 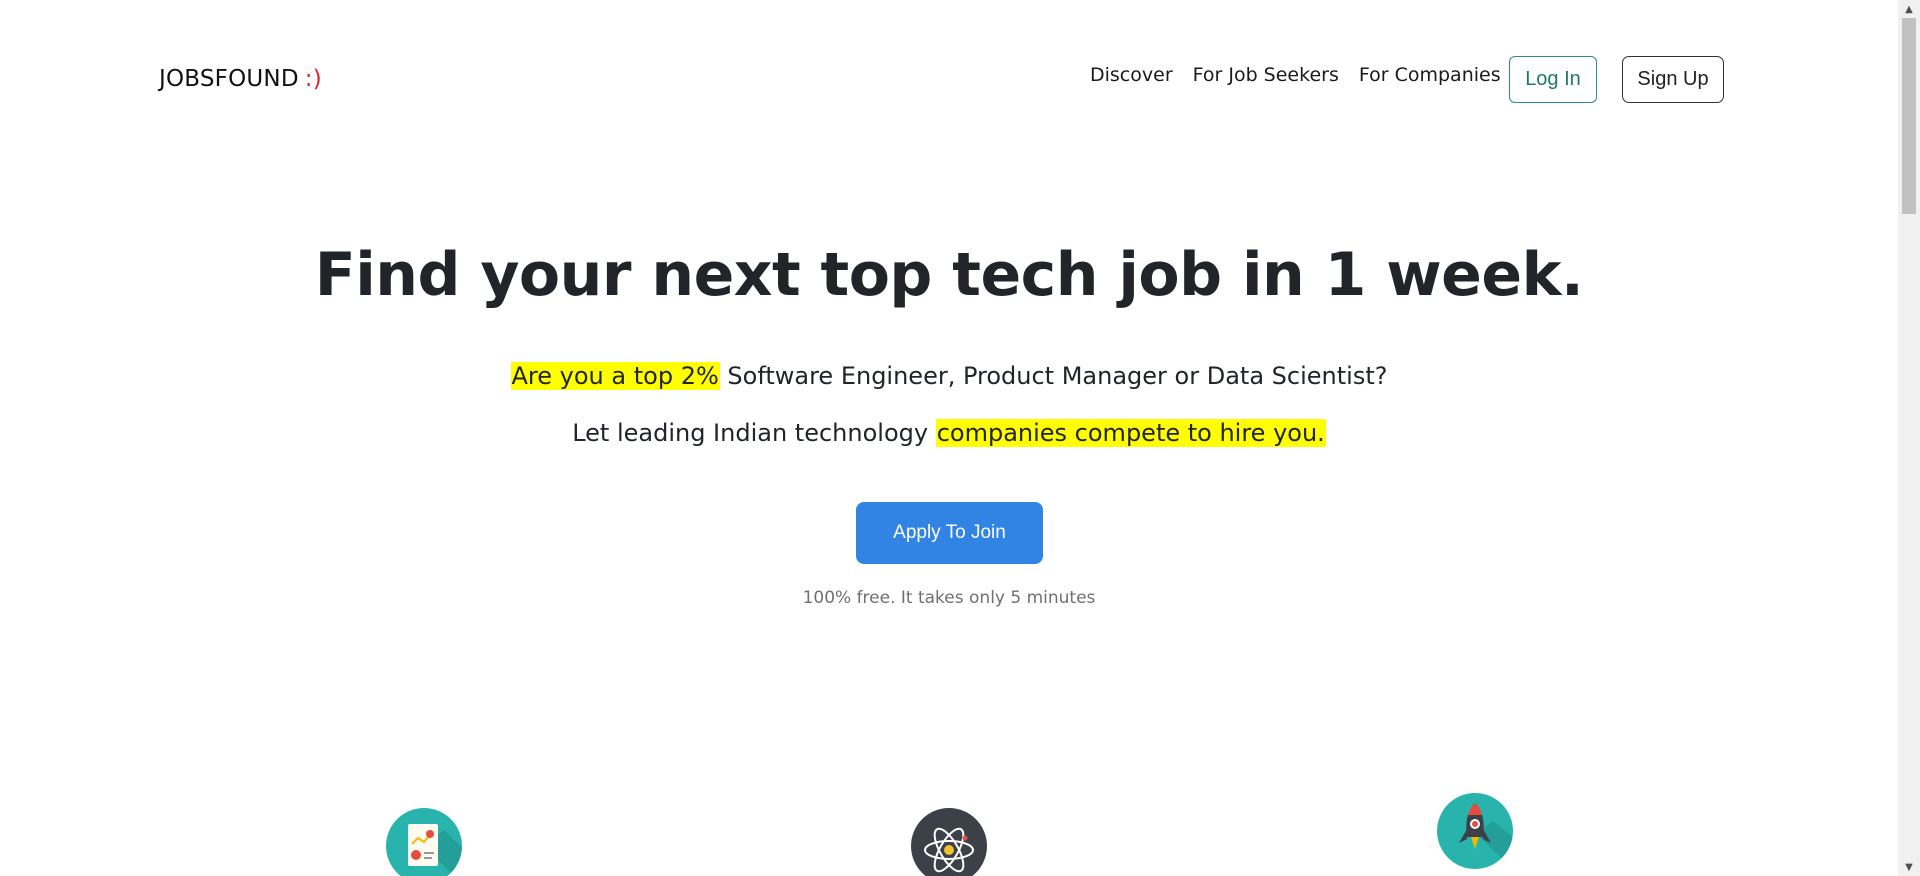 I want to click on atom-icon, so click(x=949, y=842).